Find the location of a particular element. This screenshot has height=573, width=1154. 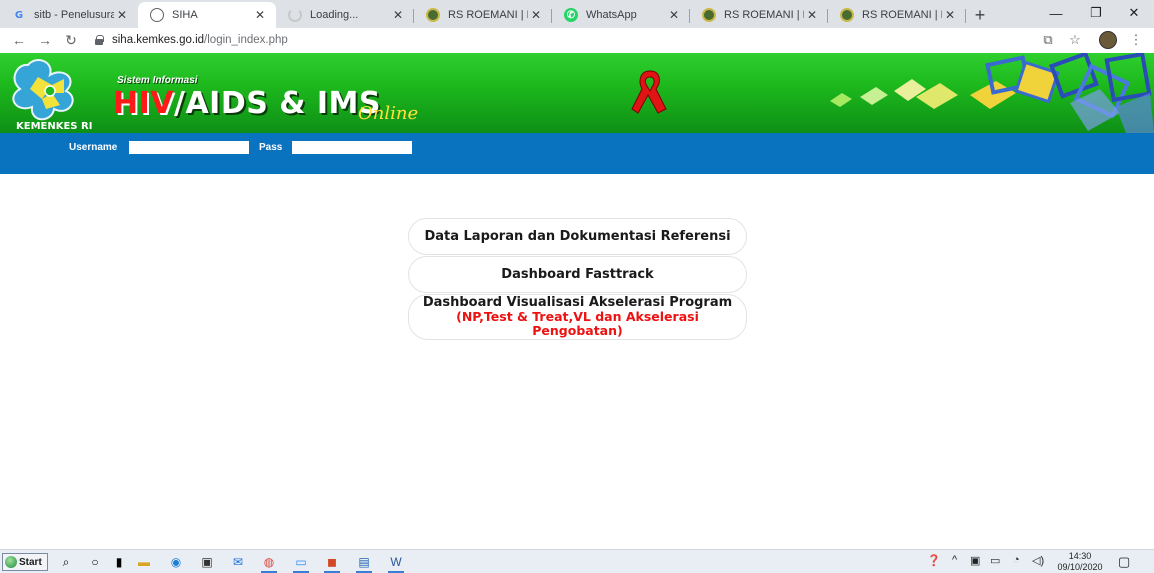

store-icon: ▣ is located at coordinates (207, 562).